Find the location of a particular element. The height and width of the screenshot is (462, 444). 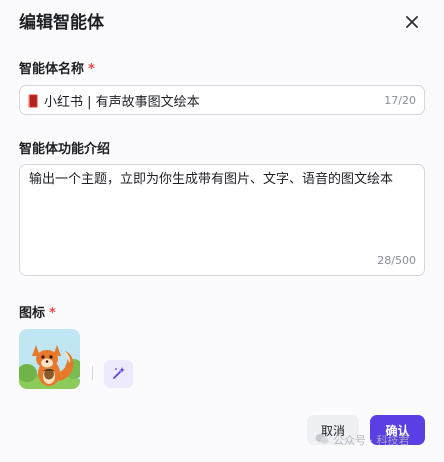

close-icon is located at coordinates (412, 22).